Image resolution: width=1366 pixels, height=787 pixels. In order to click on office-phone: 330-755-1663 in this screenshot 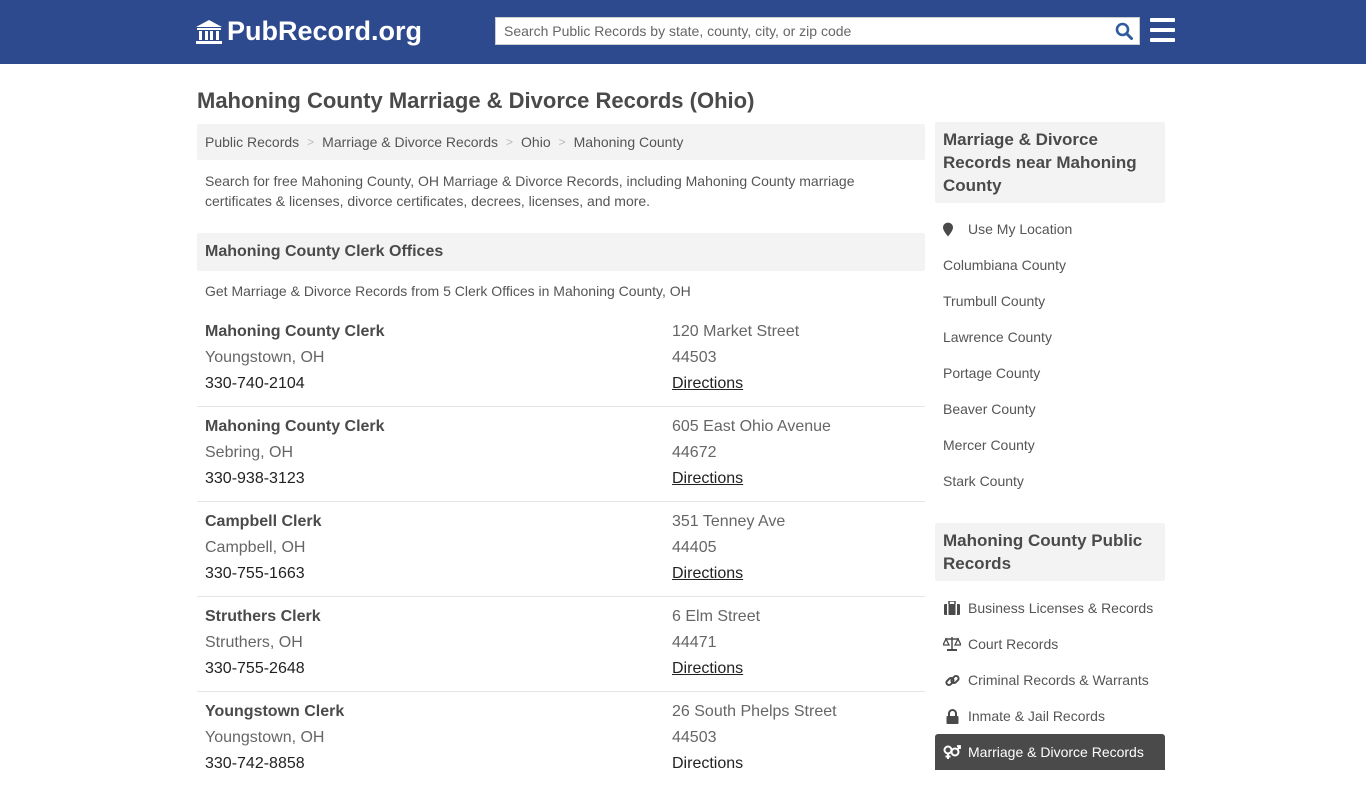, I will do `click(438, 574)`.